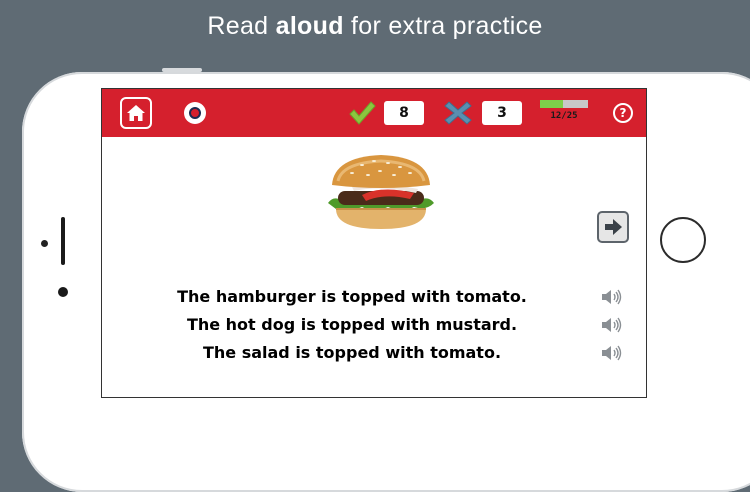 The height and width of the screenshot is (492, 750). What do you see at coordinates (63, 292) in the screenshot?
I see `phone-camera` at bounding box center [63, 292].